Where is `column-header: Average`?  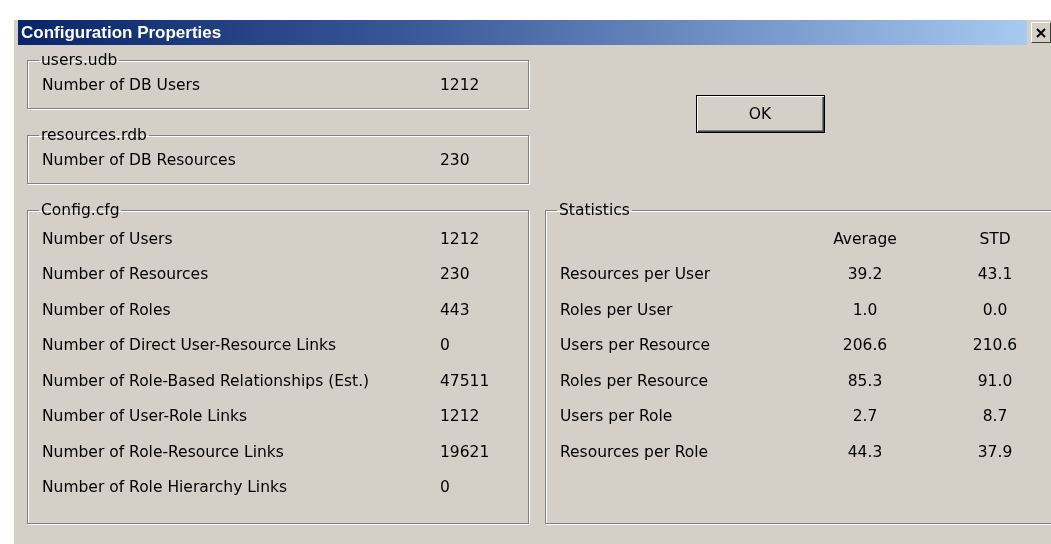
column-header: Average is located at coordinates (865, 238).